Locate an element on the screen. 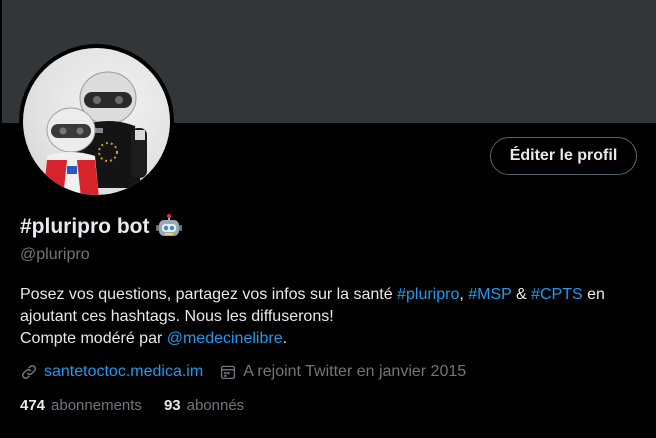 Image resolution: width=656 pixels, height=438 pixels. robot-icon is located at coordinates (168, 225).